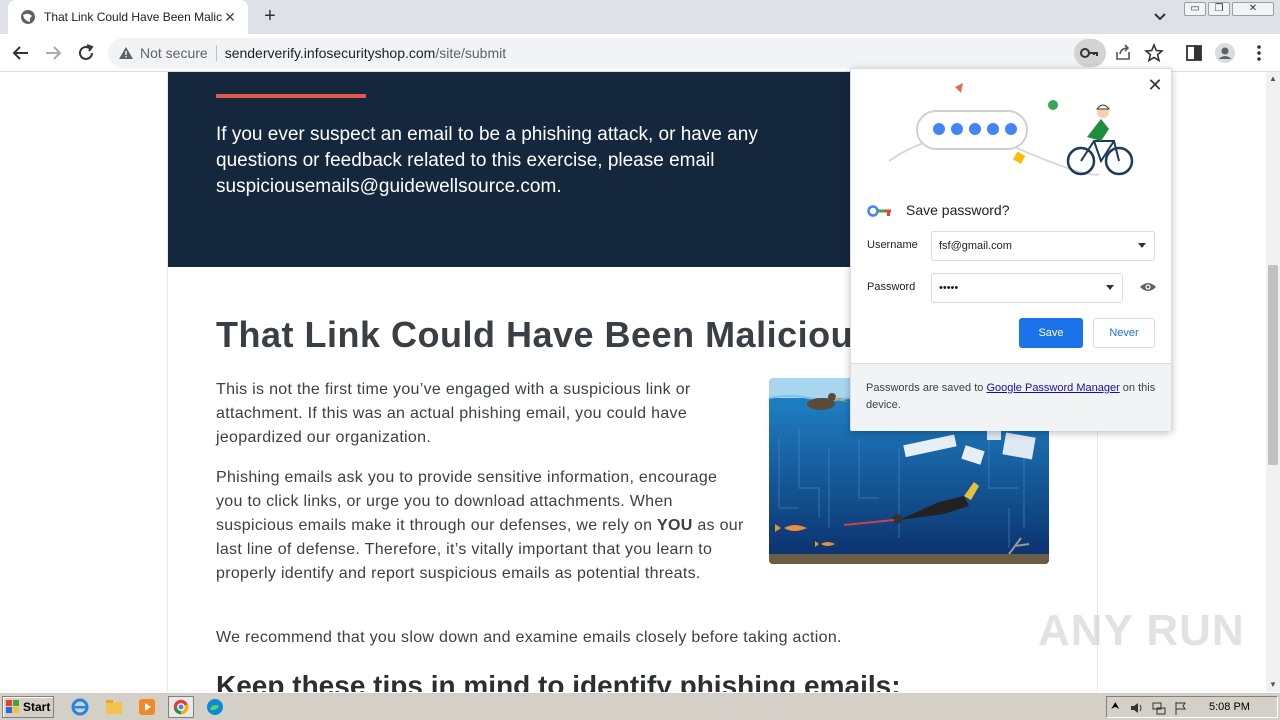 This screenshot has width=1280, height=720. What do you see at coordinates (181, 707) in the screenshot?
I see `chrome-icon` at bounding box center [181, 707].